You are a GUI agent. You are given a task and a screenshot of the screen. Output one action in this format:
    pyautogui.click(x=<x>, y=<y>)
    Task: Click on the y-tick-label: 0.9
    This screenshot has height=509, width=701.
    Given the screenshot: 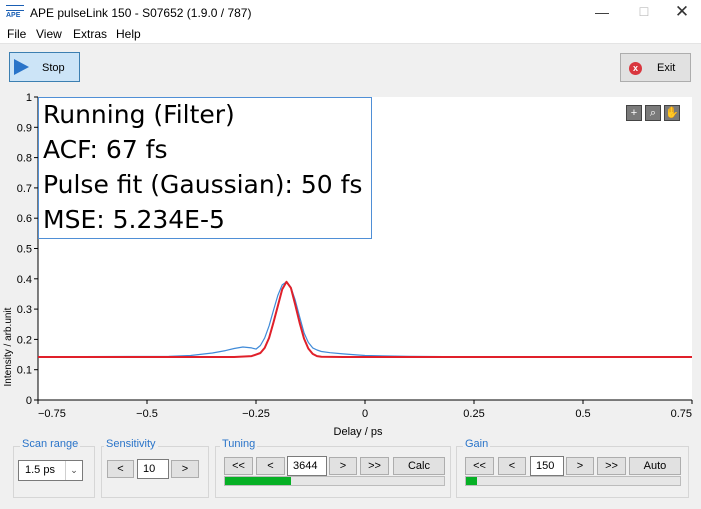 What is the action you would take?
    pyautogui.click(x=24, y=128)
    